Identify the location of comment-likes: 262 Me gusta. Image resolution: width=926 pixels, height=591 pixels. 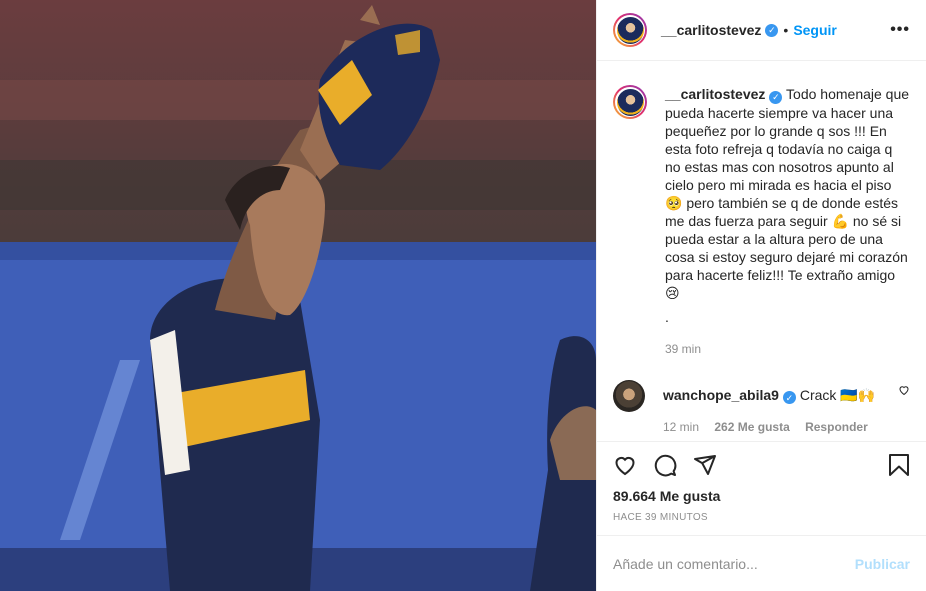
(751, 427).